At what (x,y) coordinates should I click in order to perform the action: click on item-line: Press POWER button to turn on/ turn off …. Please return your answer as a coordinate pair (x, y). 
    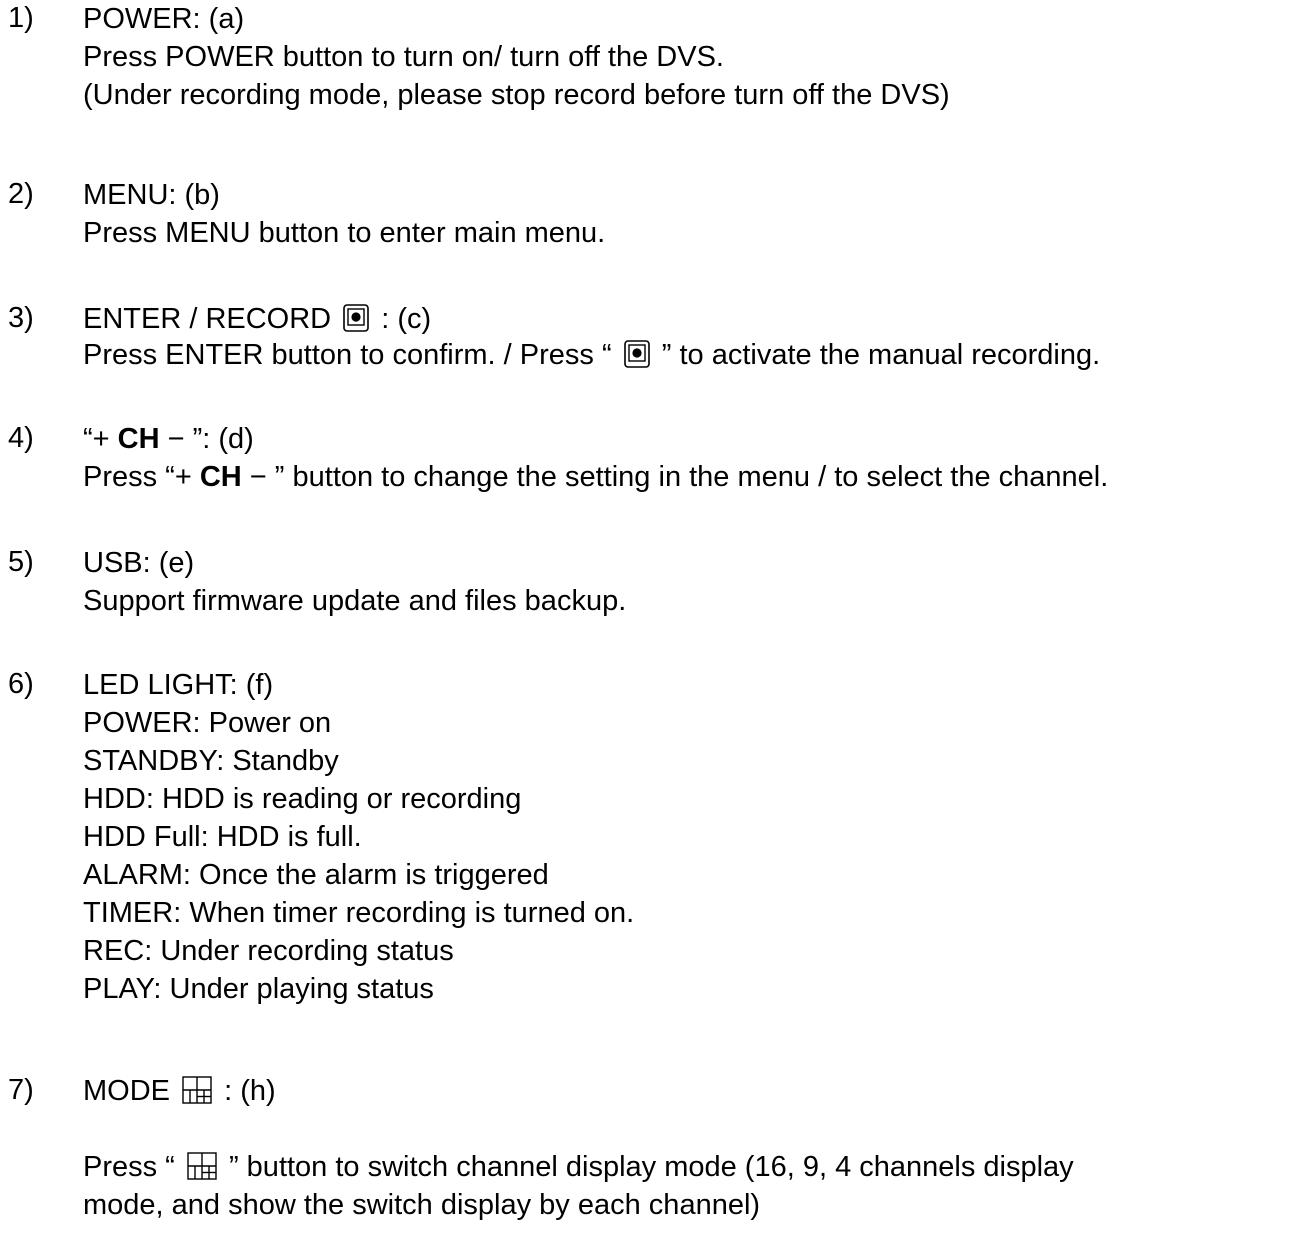
    Looking at the image, I should click on (403, 57).